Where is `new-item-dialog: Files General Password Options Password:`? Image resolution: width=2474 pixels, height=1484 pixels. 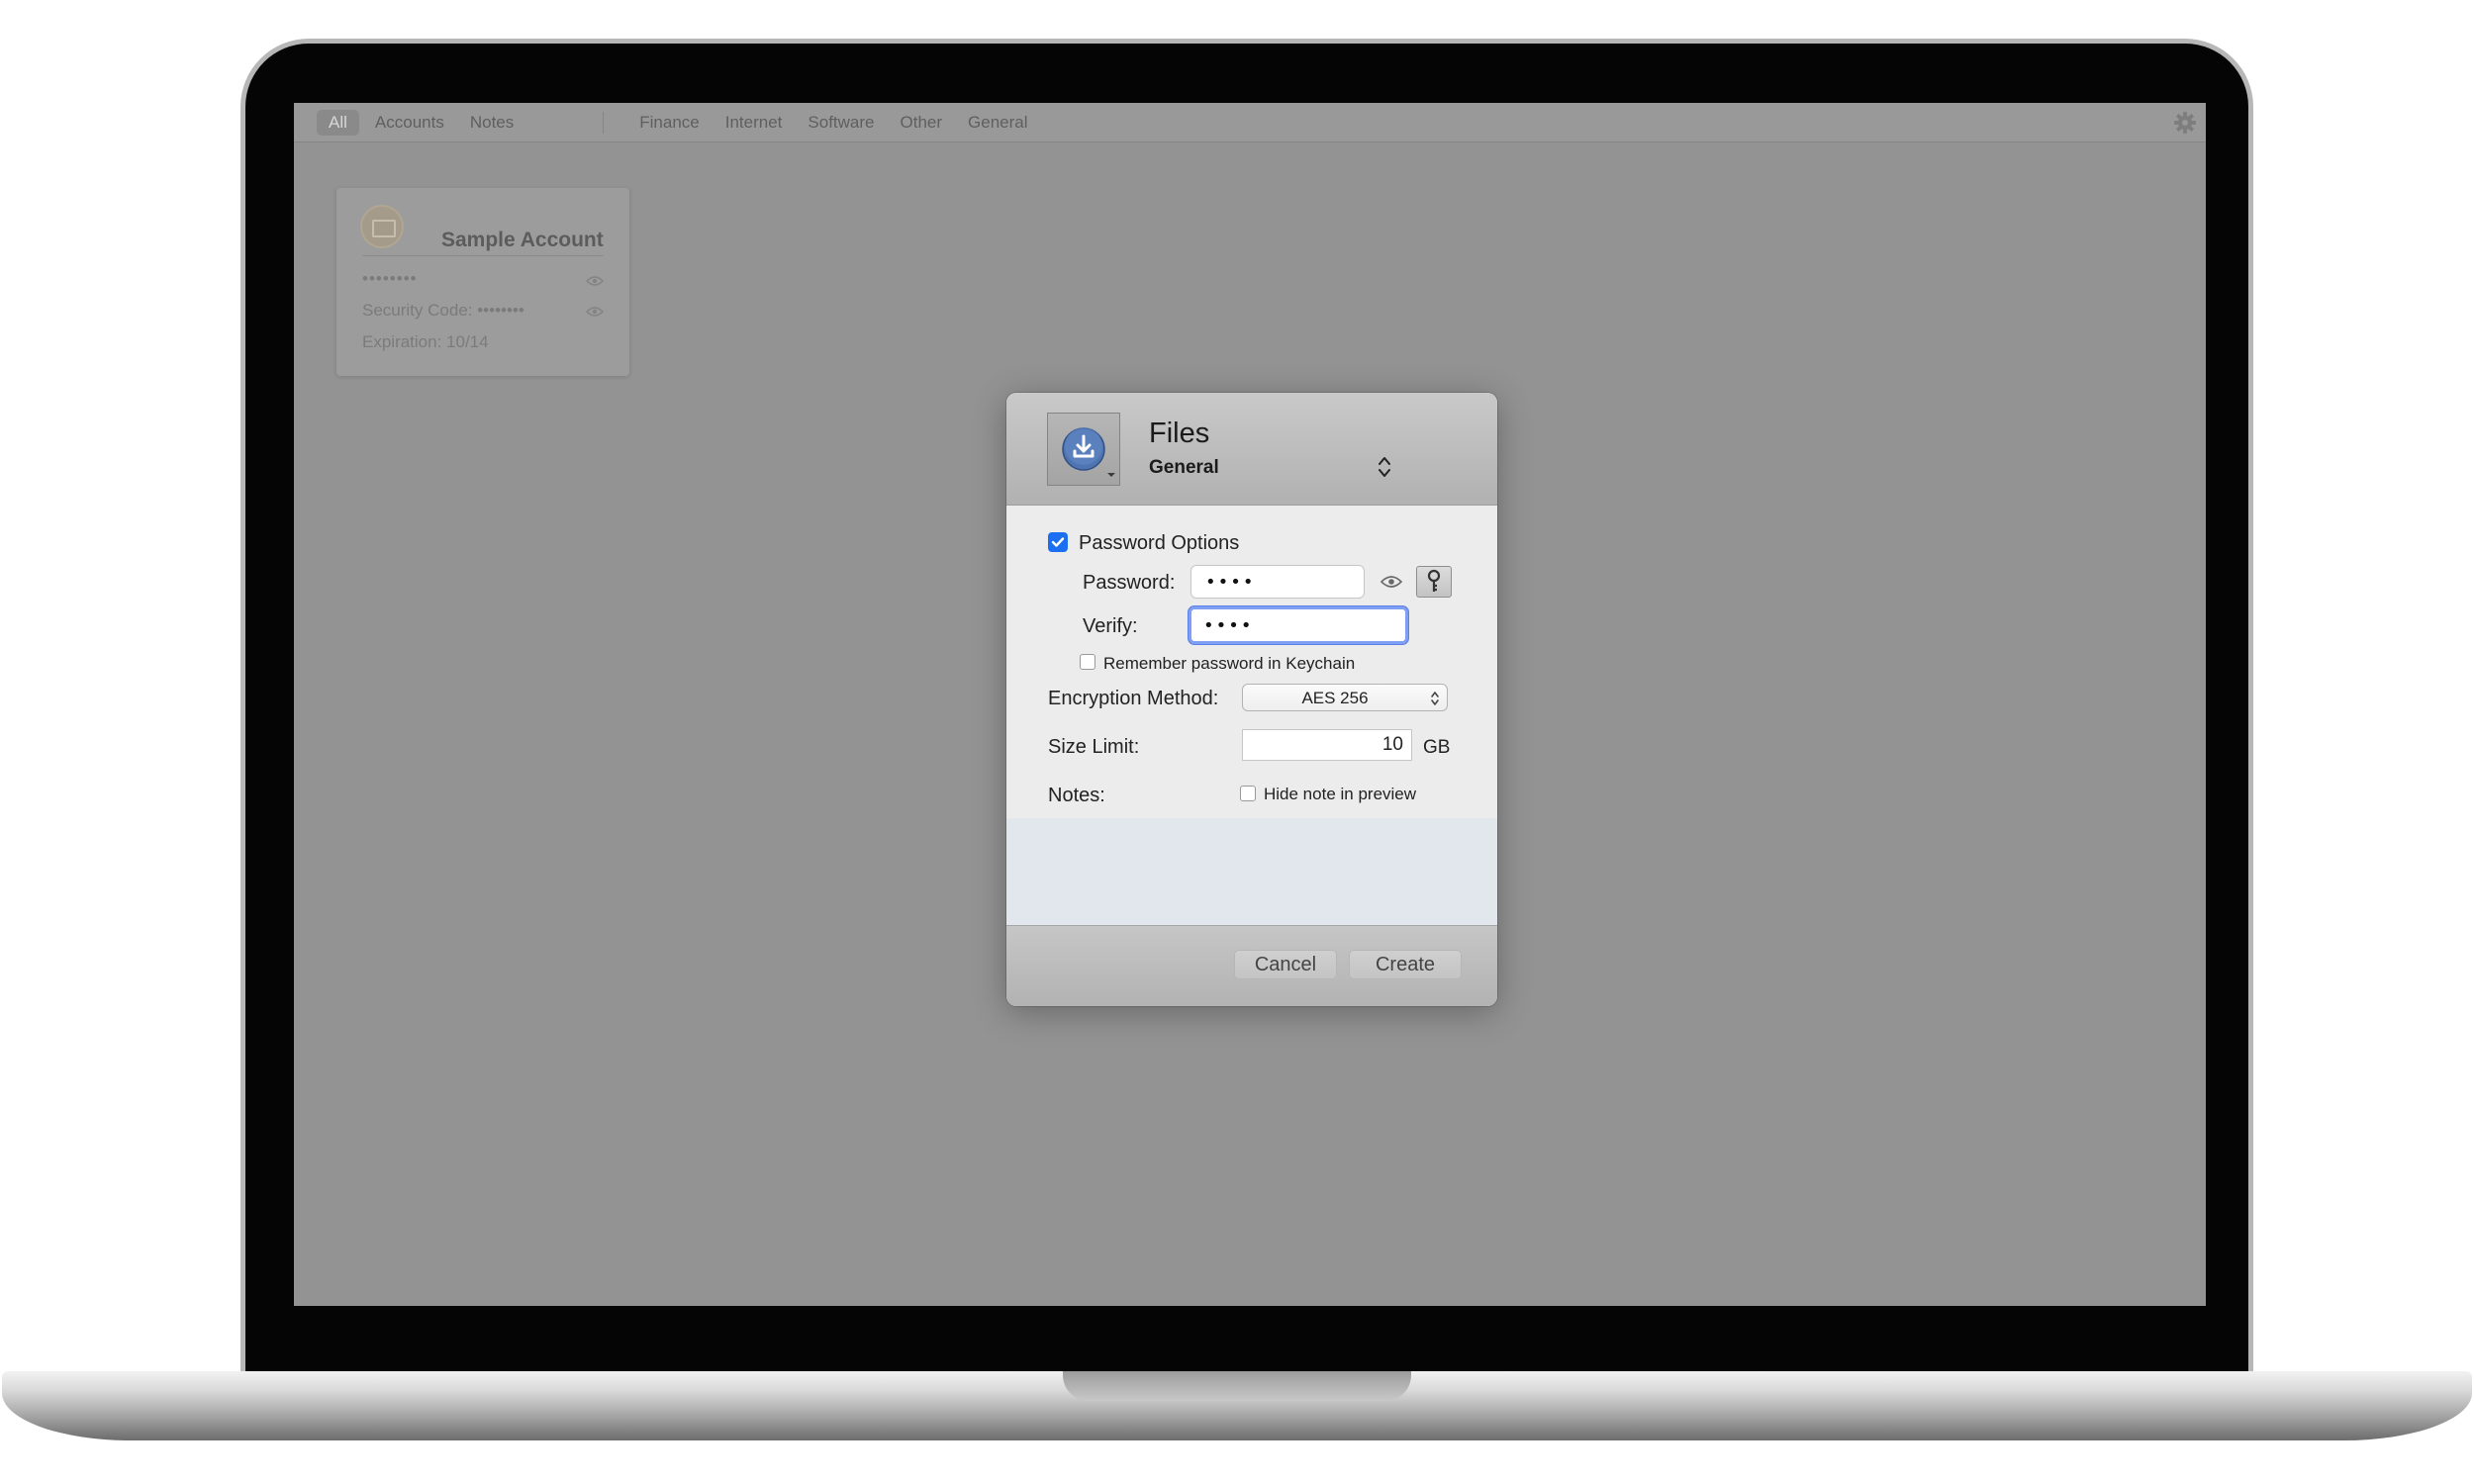 new-item-dialog: Files General Password Options Password: is located at coordinates (1252, 699).